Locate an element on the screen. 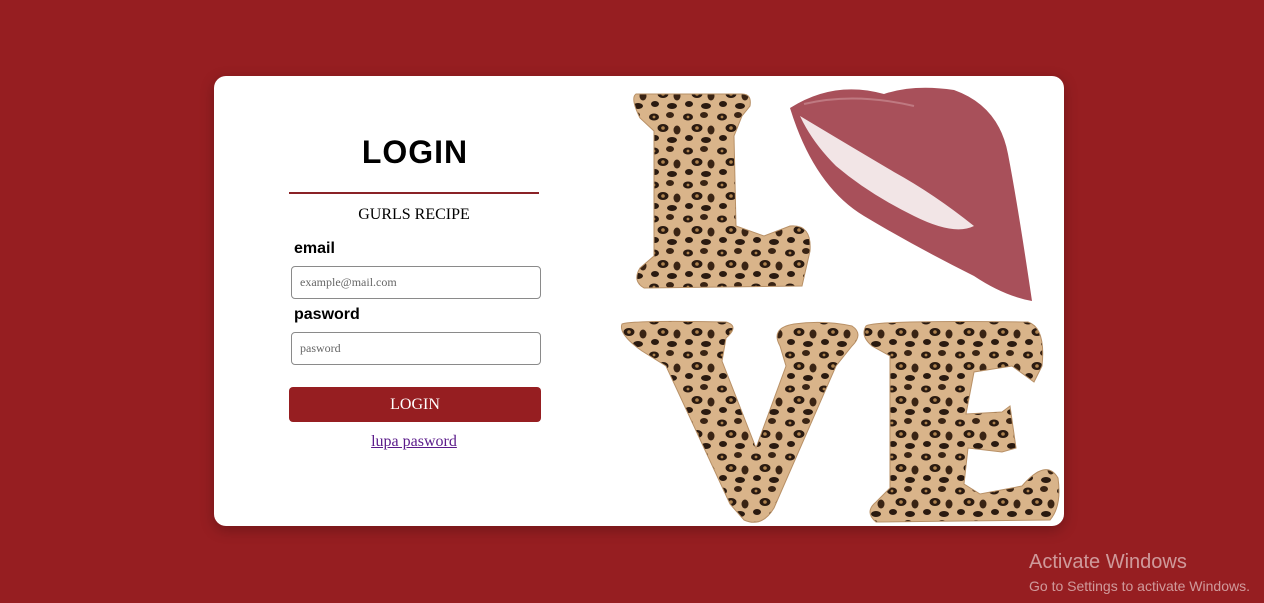 Image resolution: width=1264 pixels, height=603 pixels. password-field is located at coordinates (416, 348).